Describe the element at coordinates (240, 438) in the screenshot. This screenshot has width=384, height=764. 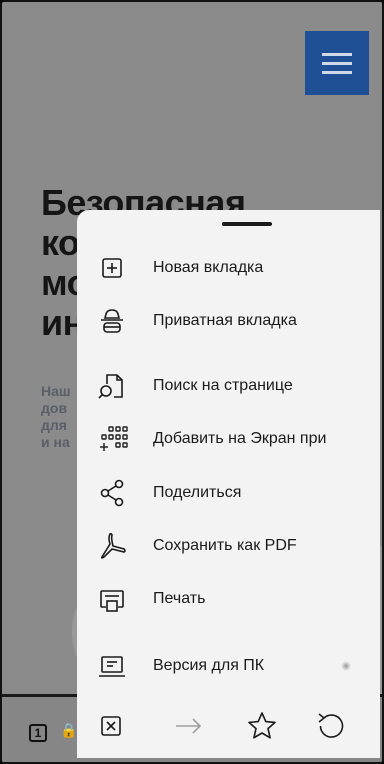
I see `menu-item-label: Добавить на Экран при` at that location.